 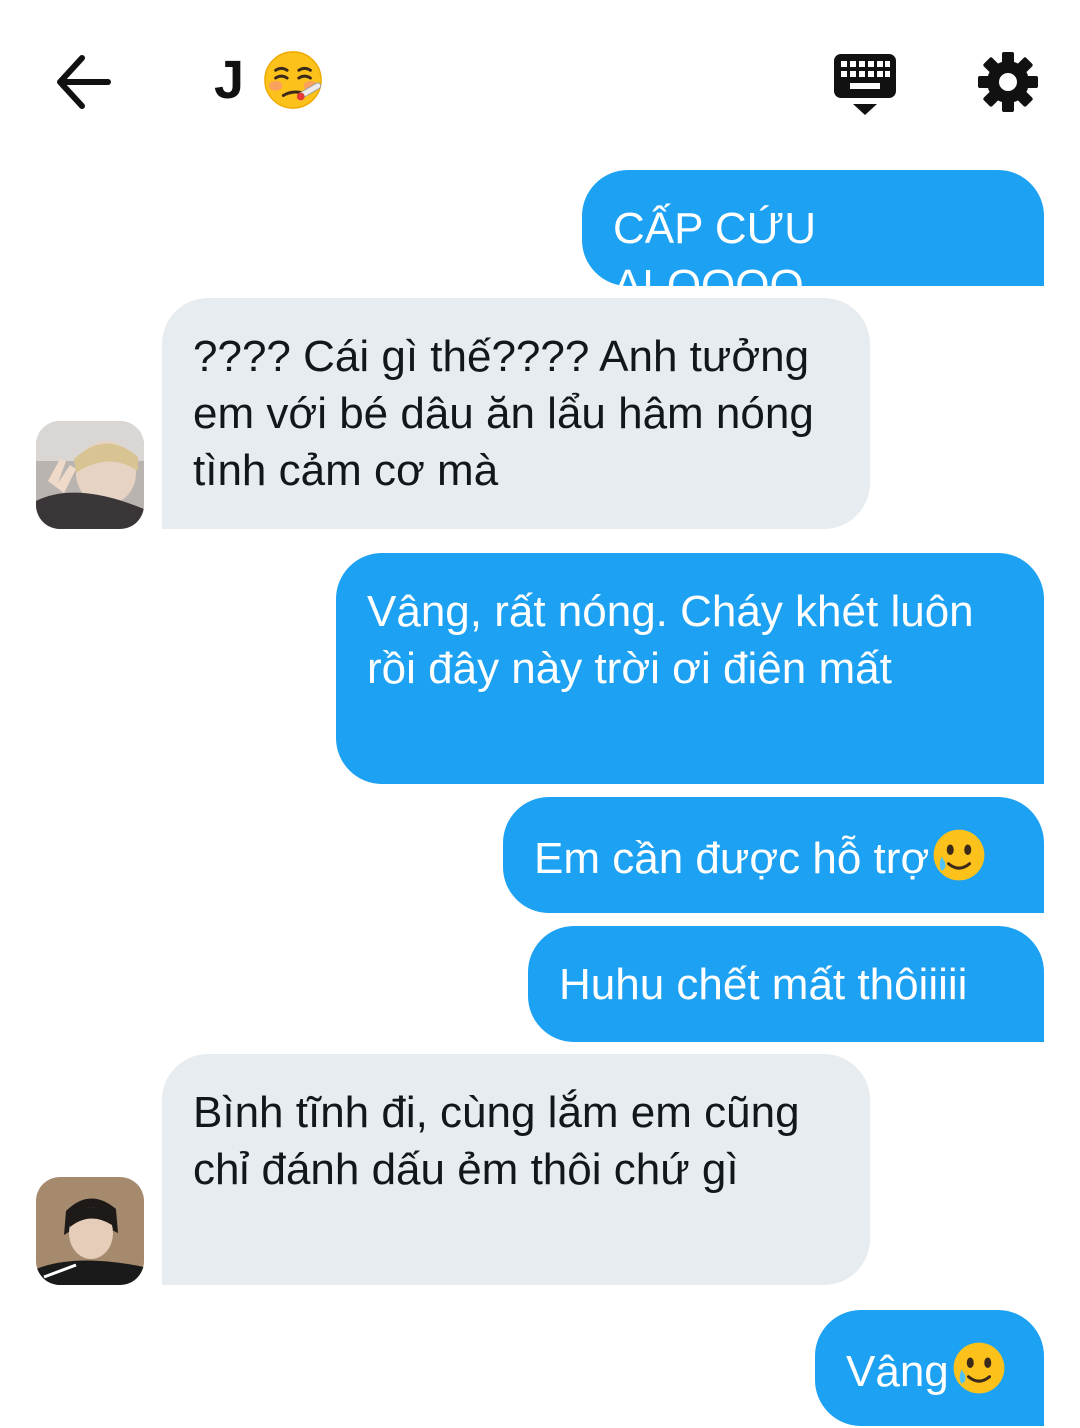 I want to click on face-with-thermometer-icon, so click(x=293, y=80).